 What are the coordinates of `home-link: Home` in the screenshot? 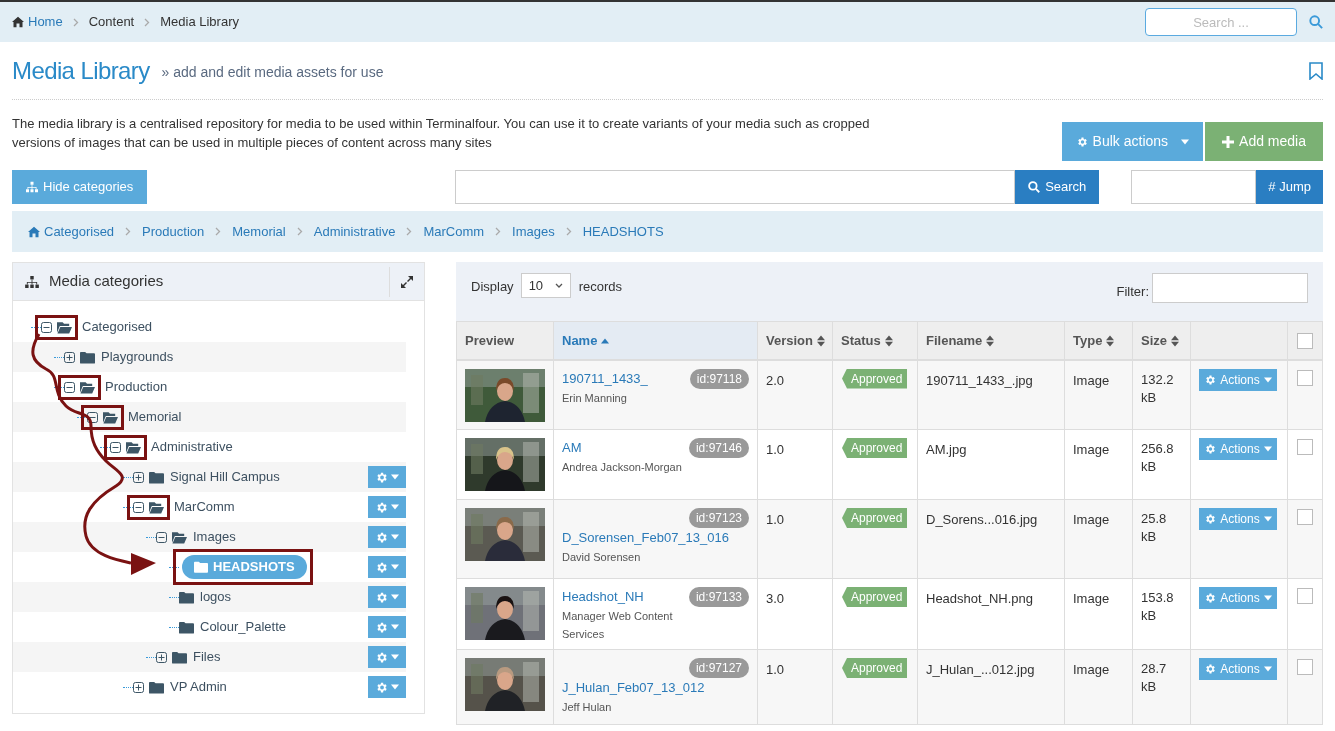 It's located at (37, 22).